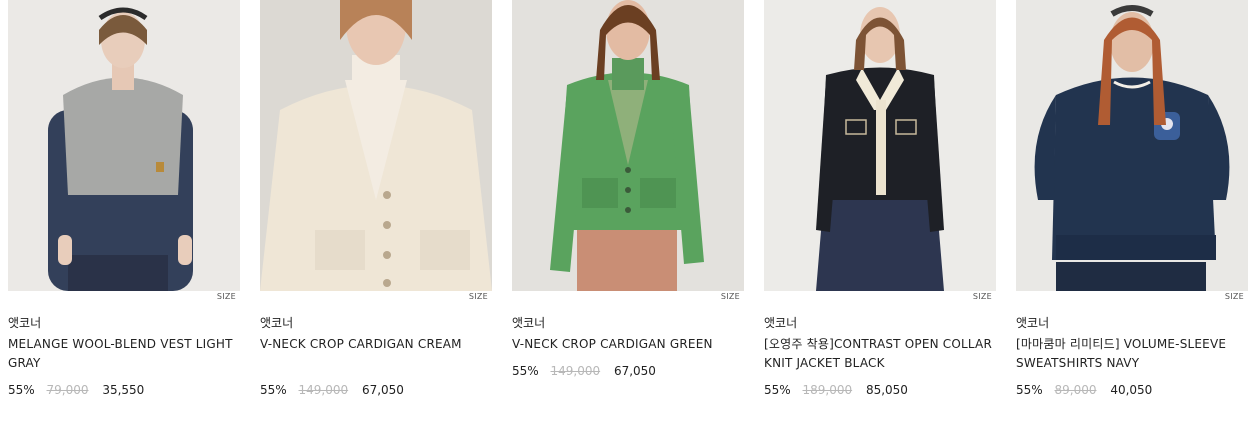 The height and width of the screenshot is (423, 1260). What do you see at coordinates (886, 390) in the screenshot?
I see `sale-price: 85,050` at bounding box center [886, 390].